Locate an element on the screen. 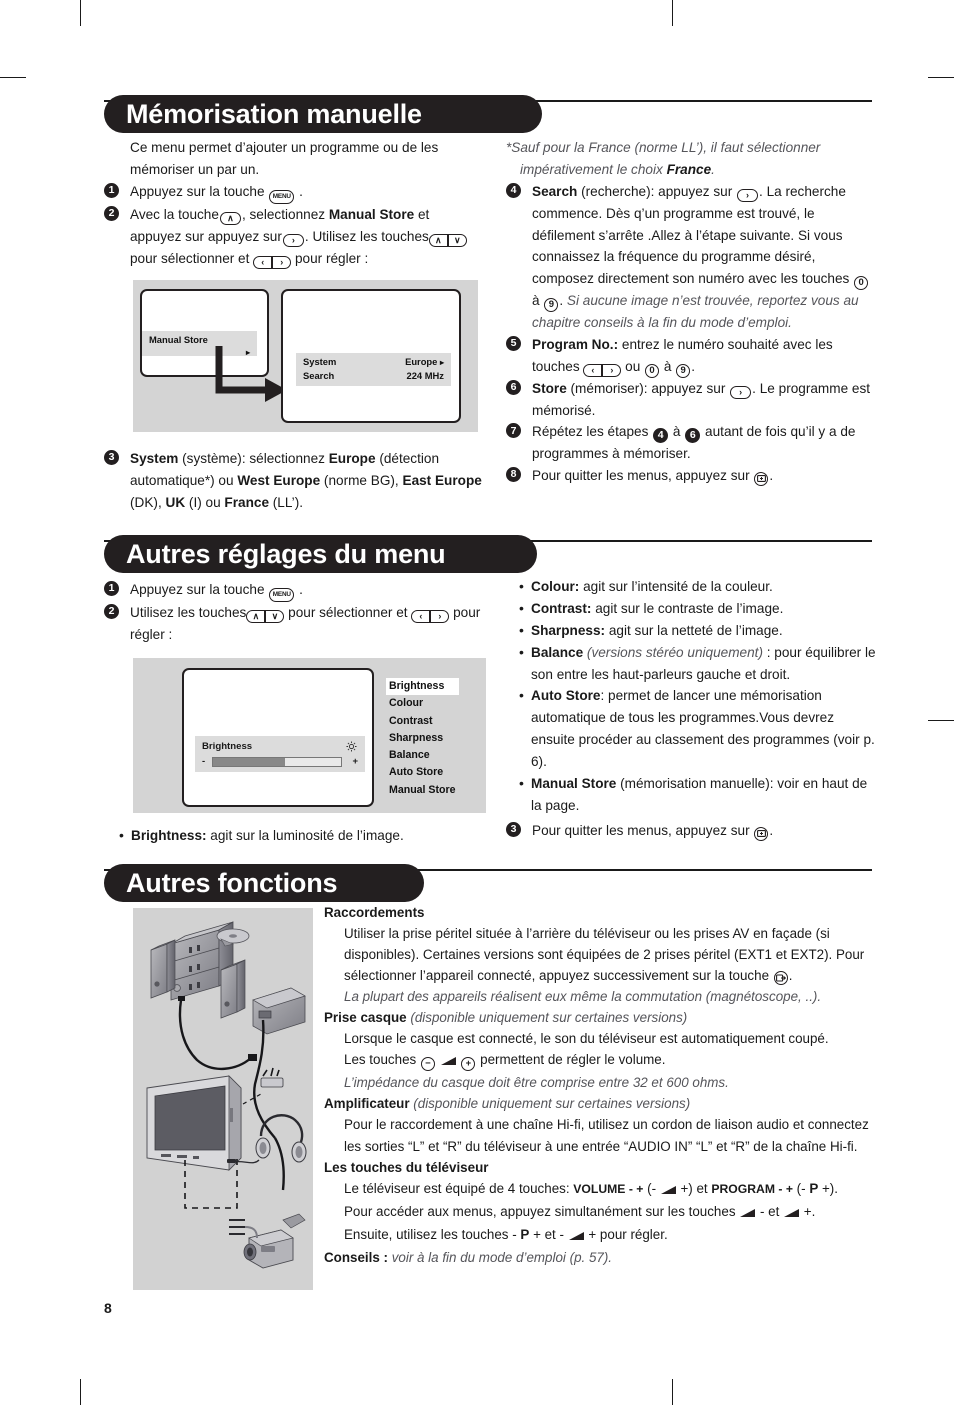  system-label: System is located at coordinates (154, 458).